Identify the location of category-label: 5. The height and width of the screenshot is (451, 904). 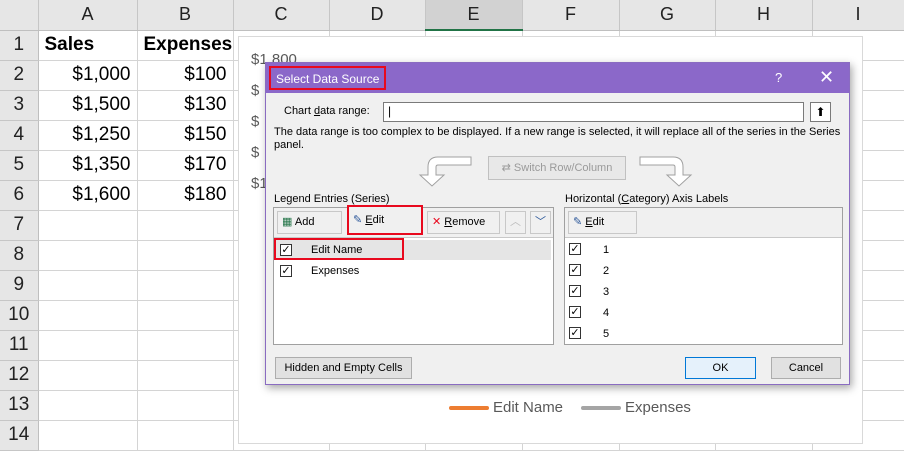
(606, 334).